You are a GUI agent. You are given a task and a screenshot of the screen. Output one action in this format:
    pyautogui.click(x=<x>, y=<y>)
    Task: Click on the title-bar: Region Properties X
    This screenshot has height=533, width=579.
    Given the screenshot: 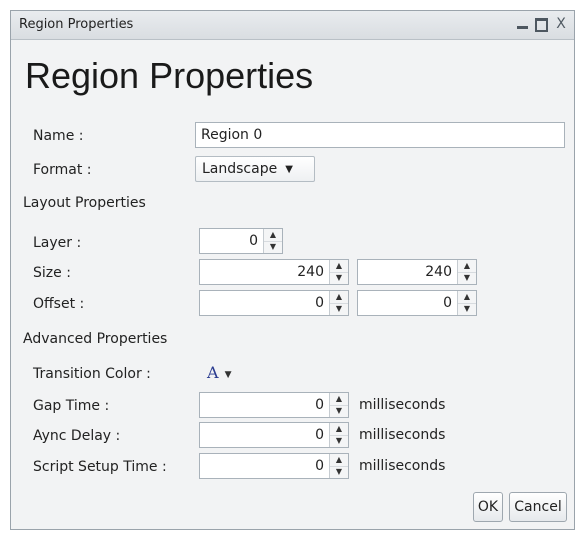 What is the action you would take?
    pyautogui.click(x=292, y=25)
    